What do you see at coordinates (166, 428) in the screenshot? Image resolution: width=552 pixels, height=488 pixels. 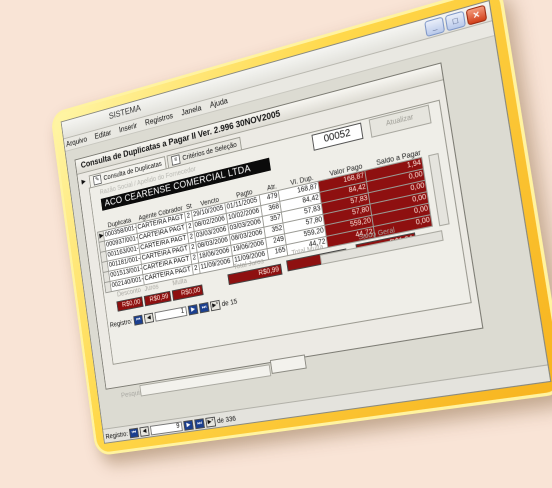 I see `outer-record-input: 9` at bounding box center [166, 428].